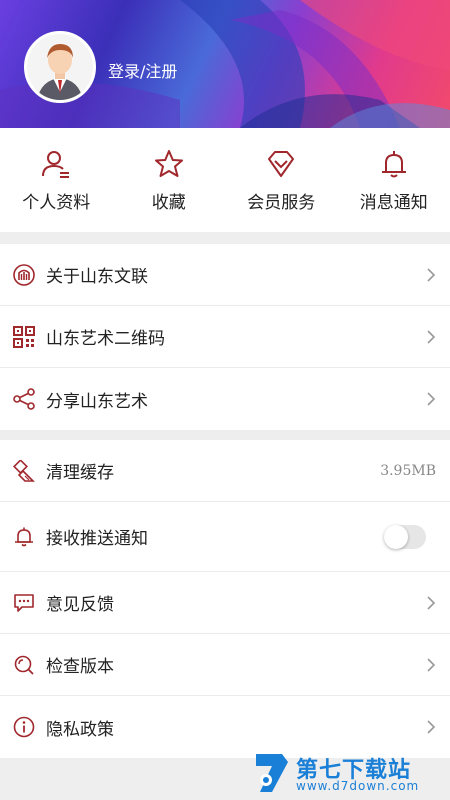 This screenshot has height=800, width=450. Describe the element at coordinates (225, 275) in the screenshot. I see `menu-about: 关于山东文联` at that location.